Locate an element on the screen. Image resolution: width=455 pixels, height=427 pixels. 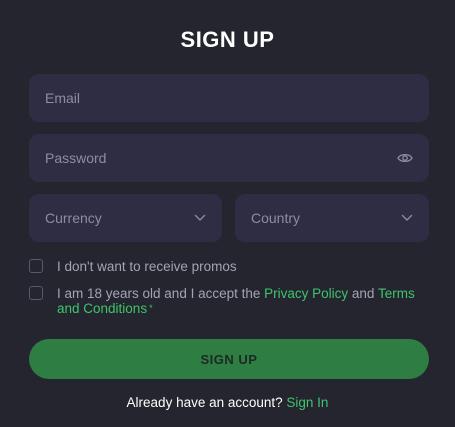
promo-label: I don't want to receive promos is located at coordinates (147, 266).